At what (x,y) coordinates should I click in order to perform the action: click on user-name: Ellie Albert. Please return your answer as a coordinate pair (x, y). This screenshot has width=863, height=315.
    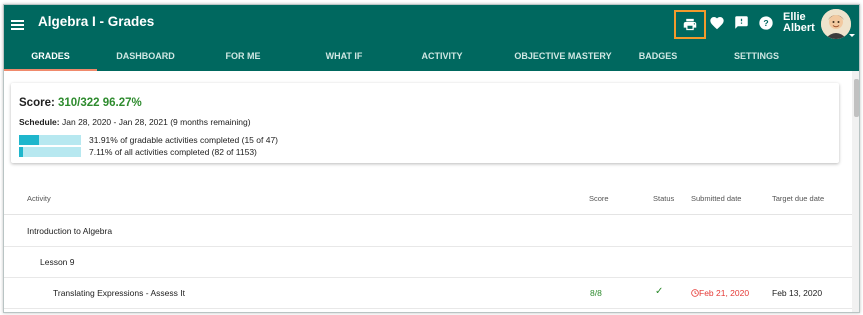
    Looking at the image, I should click on (801, 23).